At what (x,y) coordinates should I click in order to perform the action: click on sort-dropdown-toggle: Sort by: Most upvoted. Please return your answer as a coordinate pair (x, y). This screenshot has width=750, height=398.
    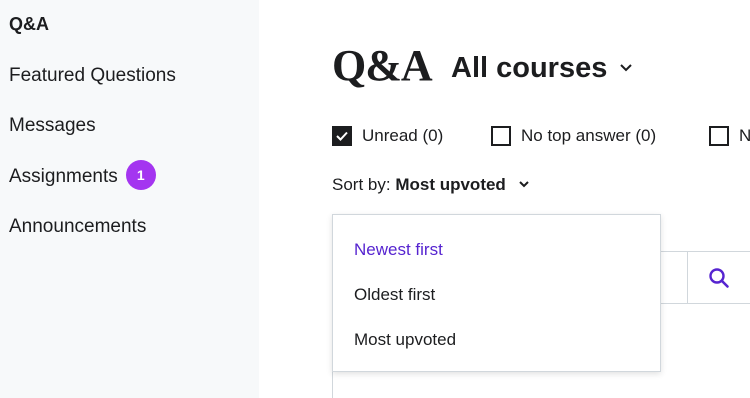
    Looking at the image, I should click on (431, 185).